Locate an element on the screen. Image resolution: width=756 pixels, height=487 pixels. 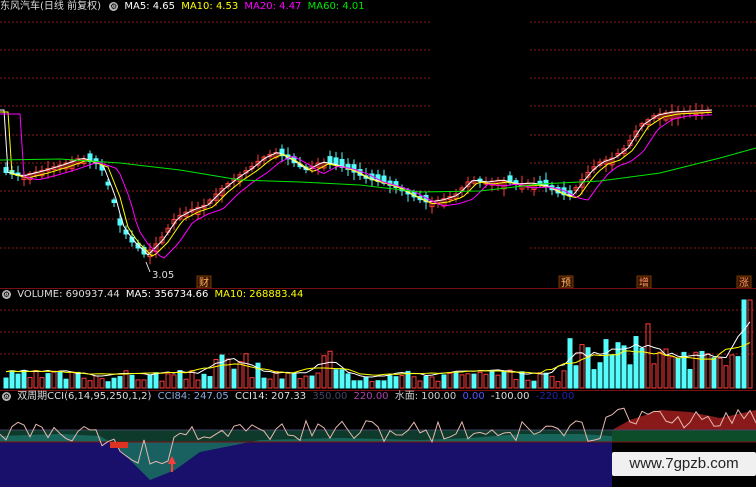
cci-low-zone is located at coordinates (306, 464).